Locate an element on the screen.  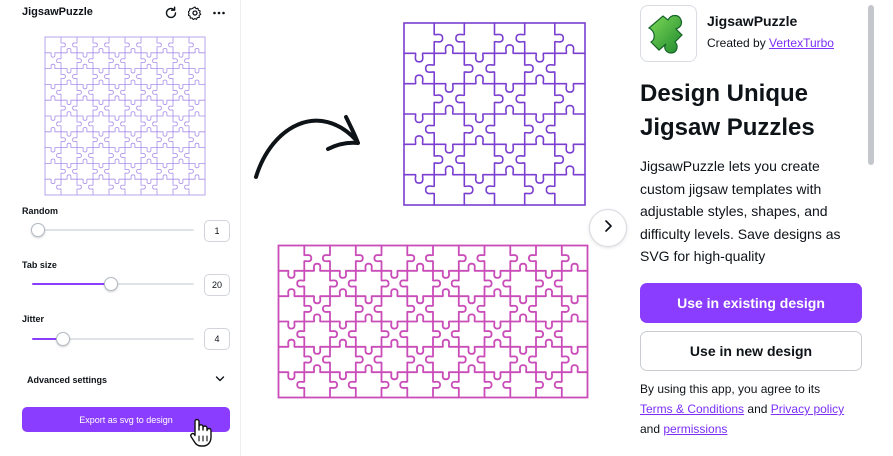
tab-size-slider-fill is located at coordinates (71, 284).